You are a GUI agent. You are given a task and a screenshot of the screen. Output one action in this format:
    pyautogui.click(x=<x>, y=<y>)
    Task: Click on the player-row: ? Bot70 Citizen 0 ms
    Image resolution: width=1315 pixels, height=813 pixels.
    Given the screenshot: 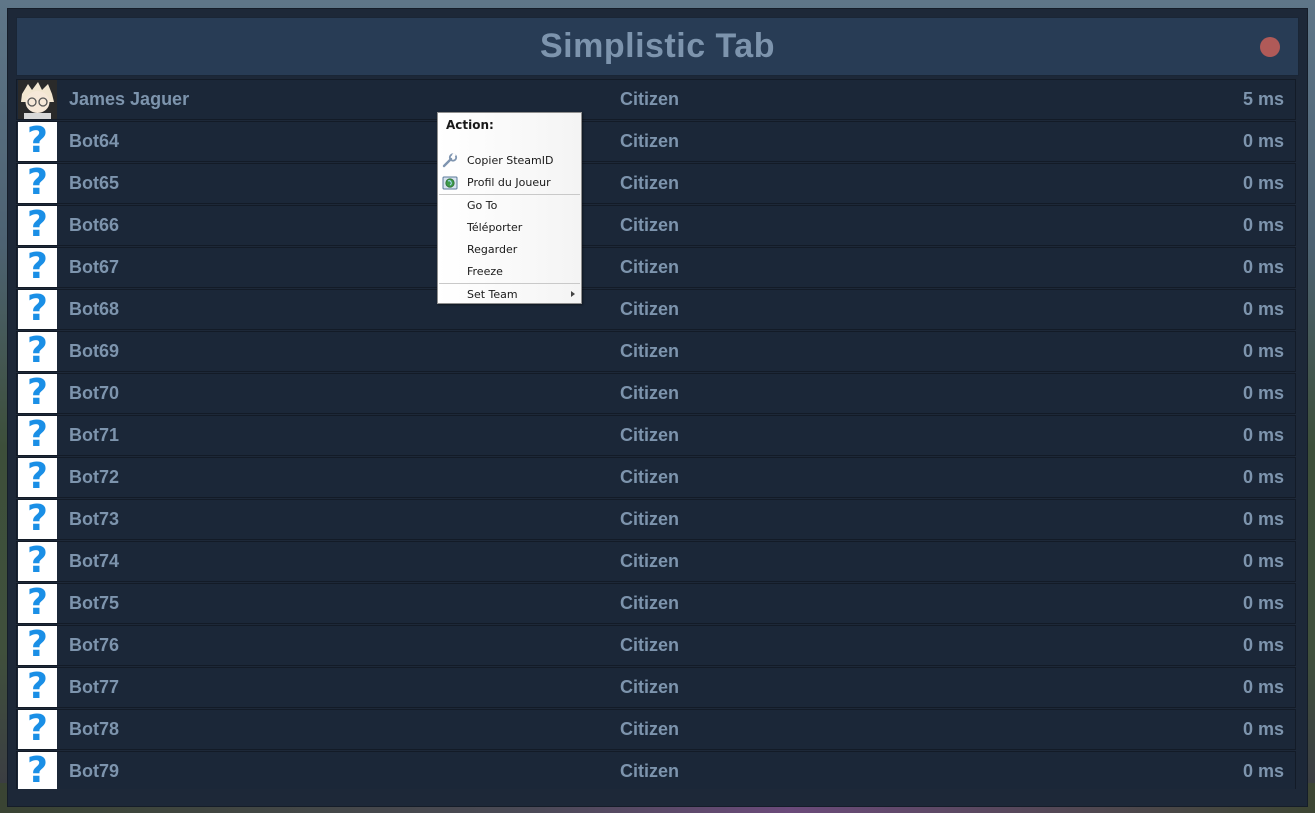 What is the action you would take?
    pyautogui.click(x=656, y=393)
    